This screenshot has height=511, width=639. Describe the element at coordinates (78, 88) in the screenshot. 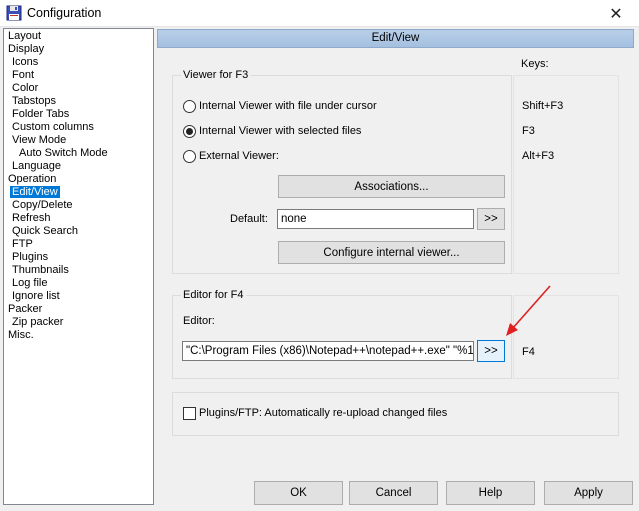

I see `tree-item: Color` at that location.